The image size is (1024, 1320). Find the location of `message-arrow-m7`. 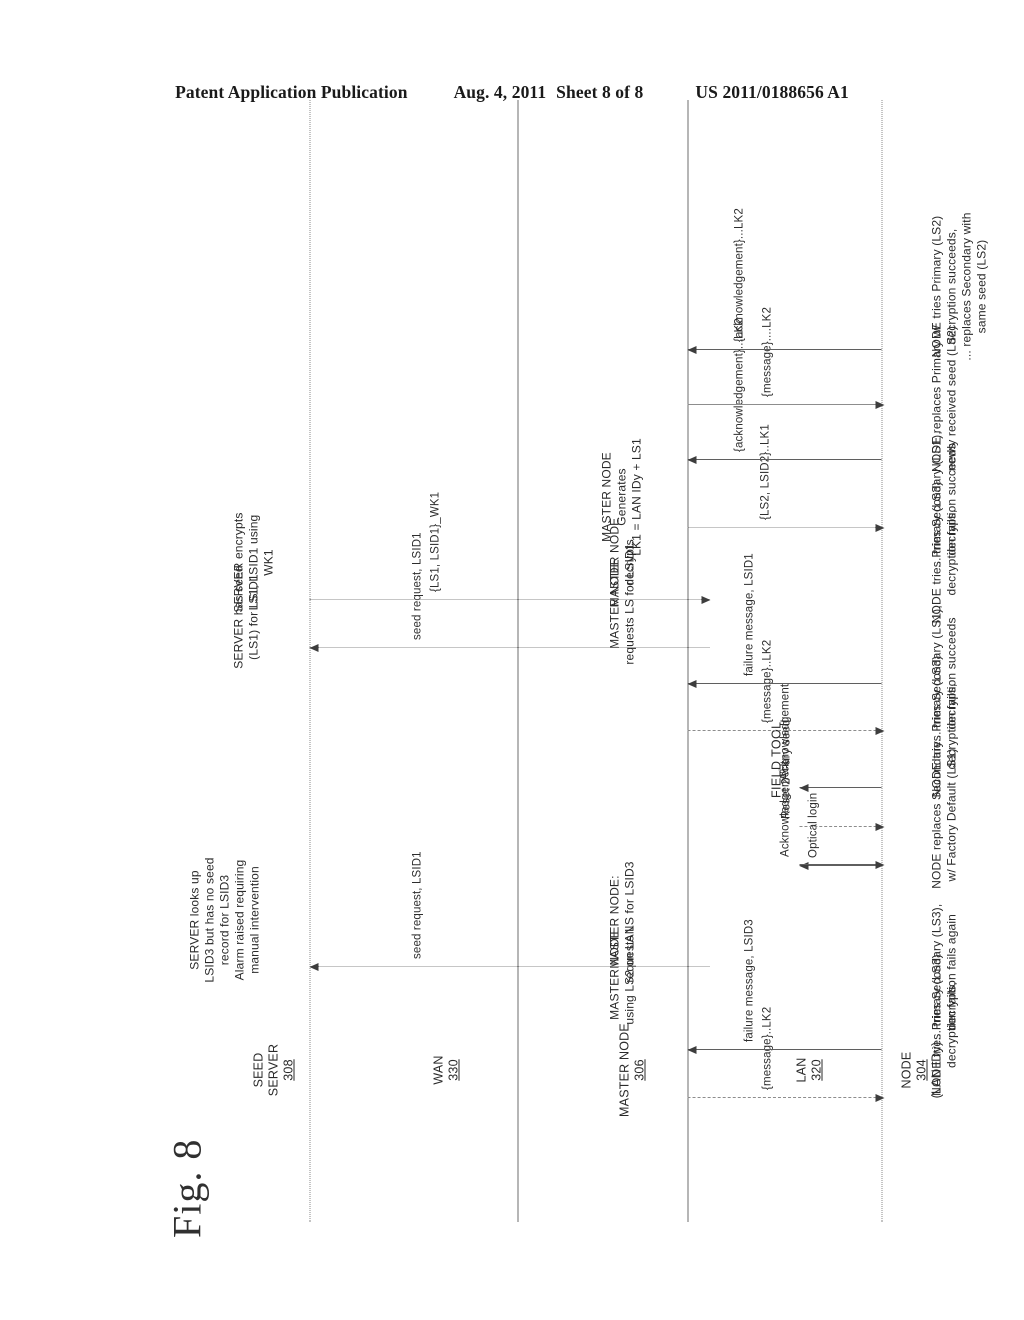

message-arrow-m7 is located at coordinates (840, 787).